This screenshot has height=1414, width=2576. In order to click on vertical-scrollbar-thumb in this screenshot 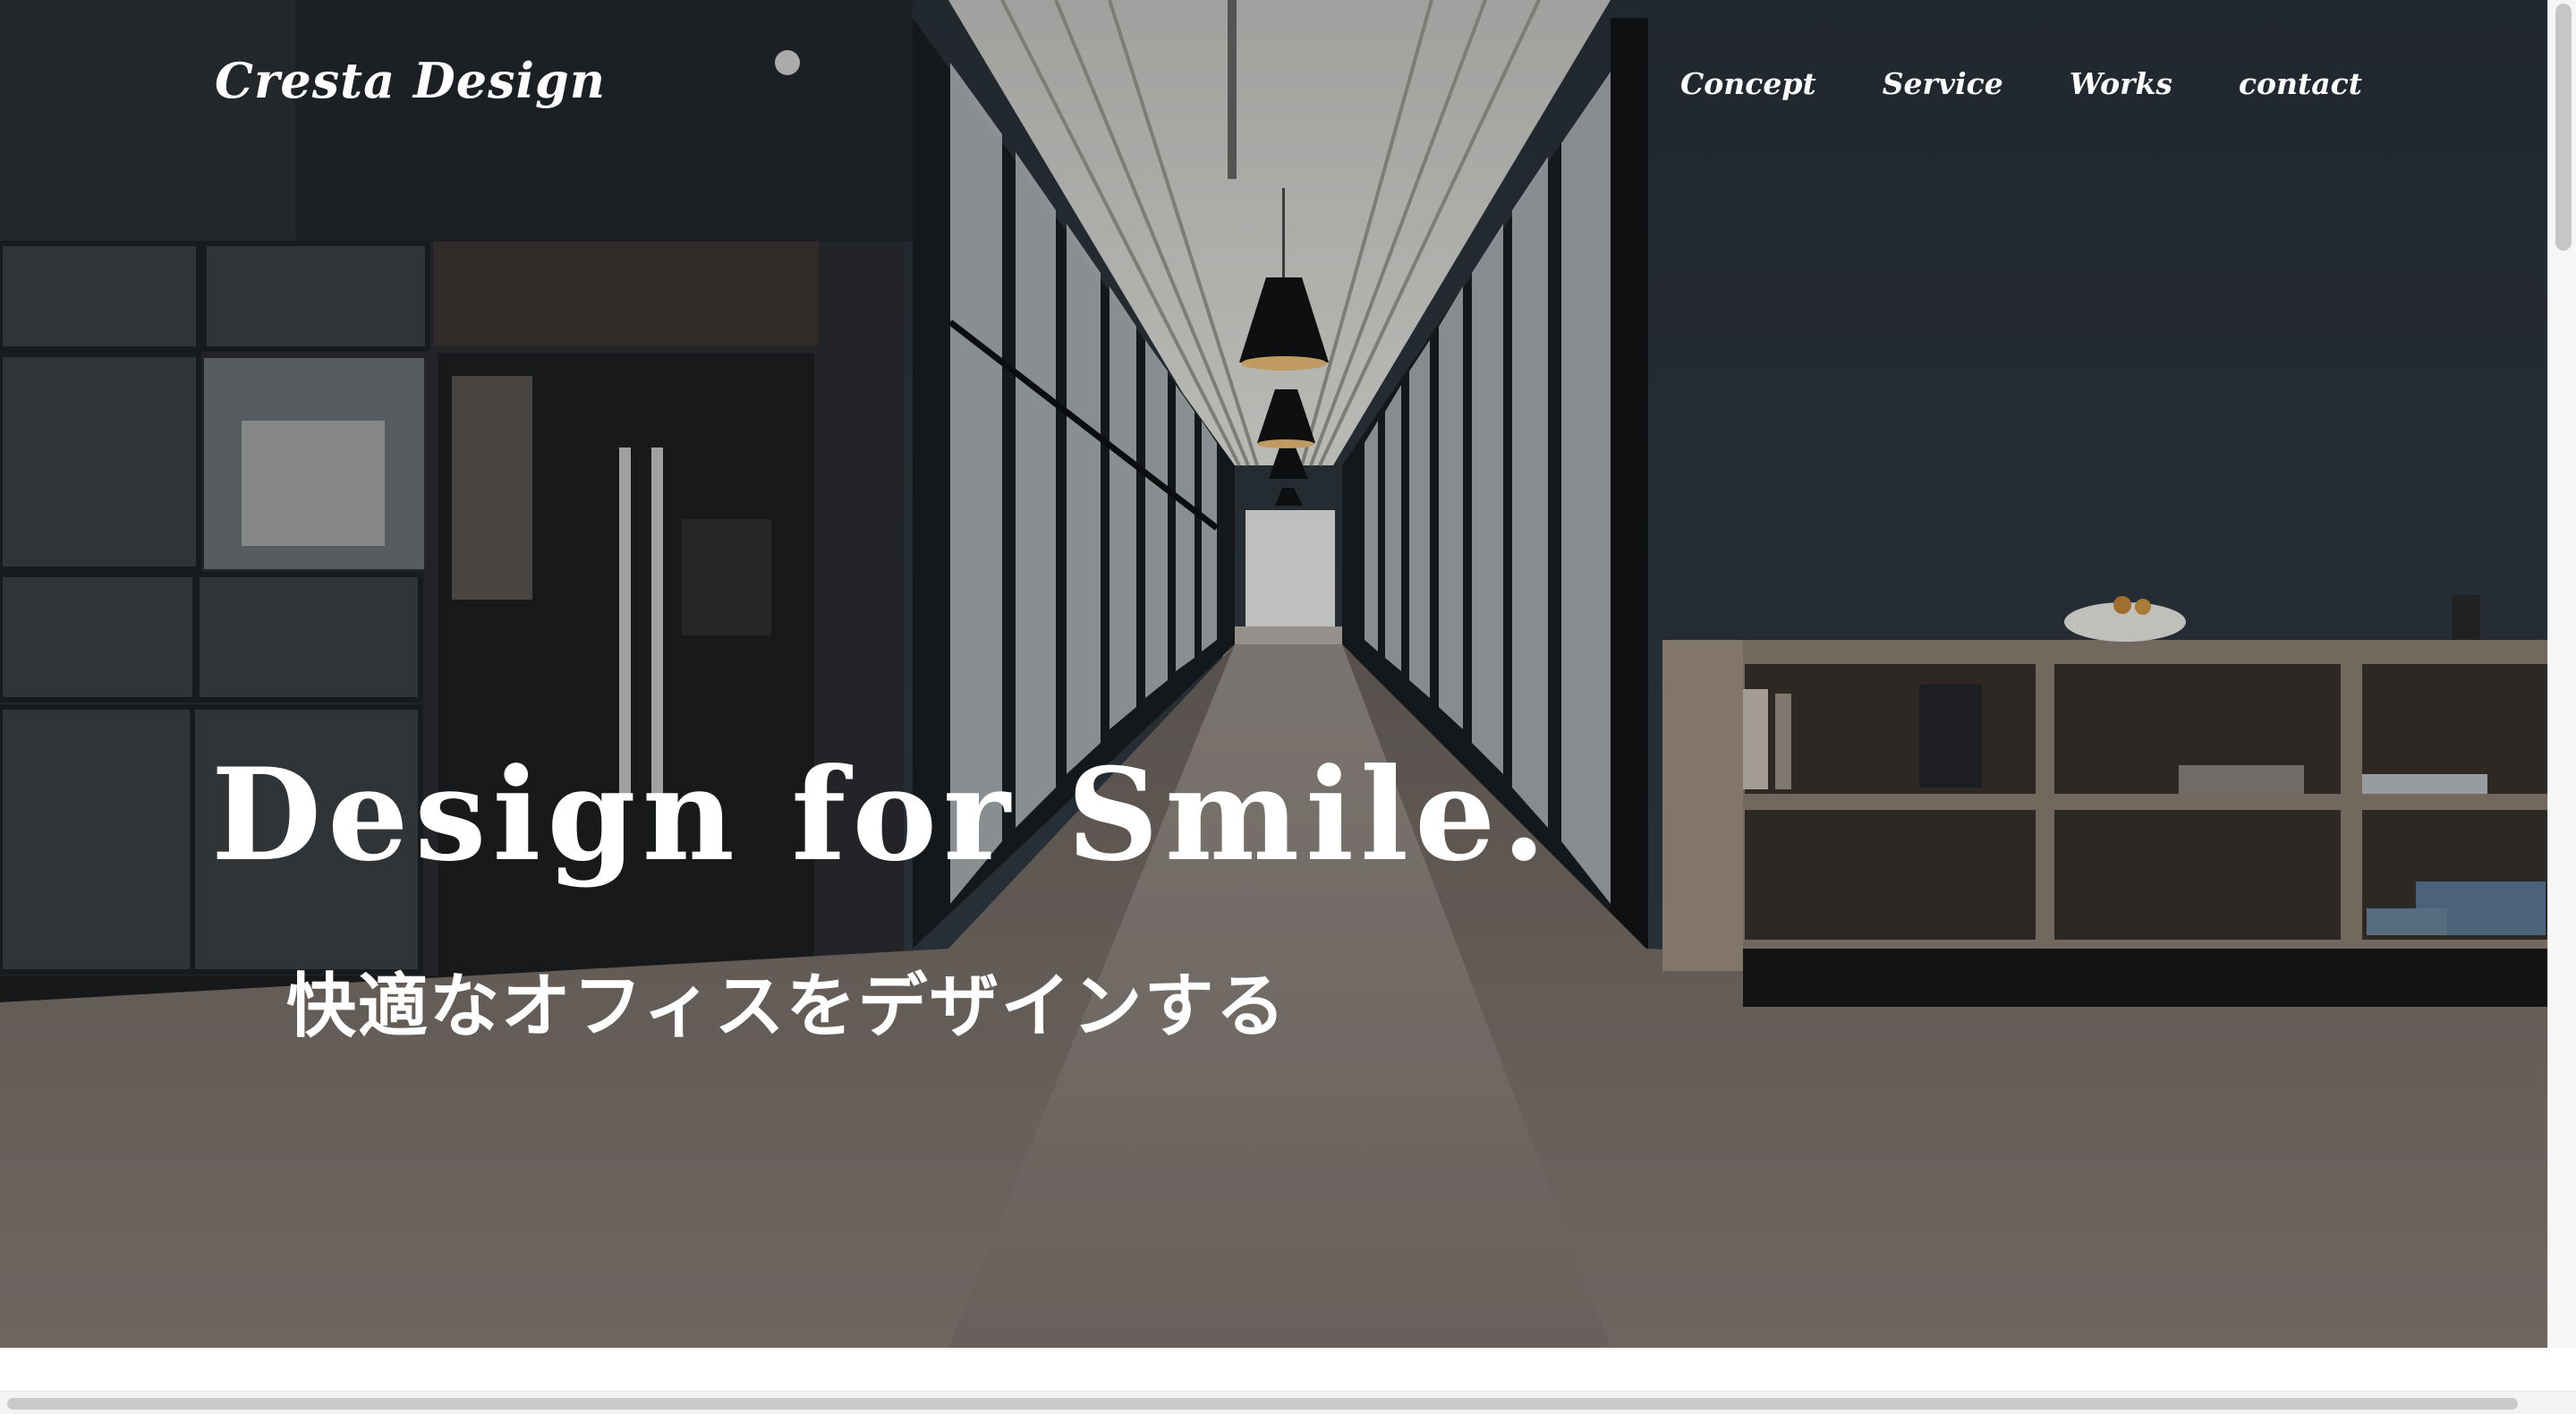, I will do `click(2563, 127)`.